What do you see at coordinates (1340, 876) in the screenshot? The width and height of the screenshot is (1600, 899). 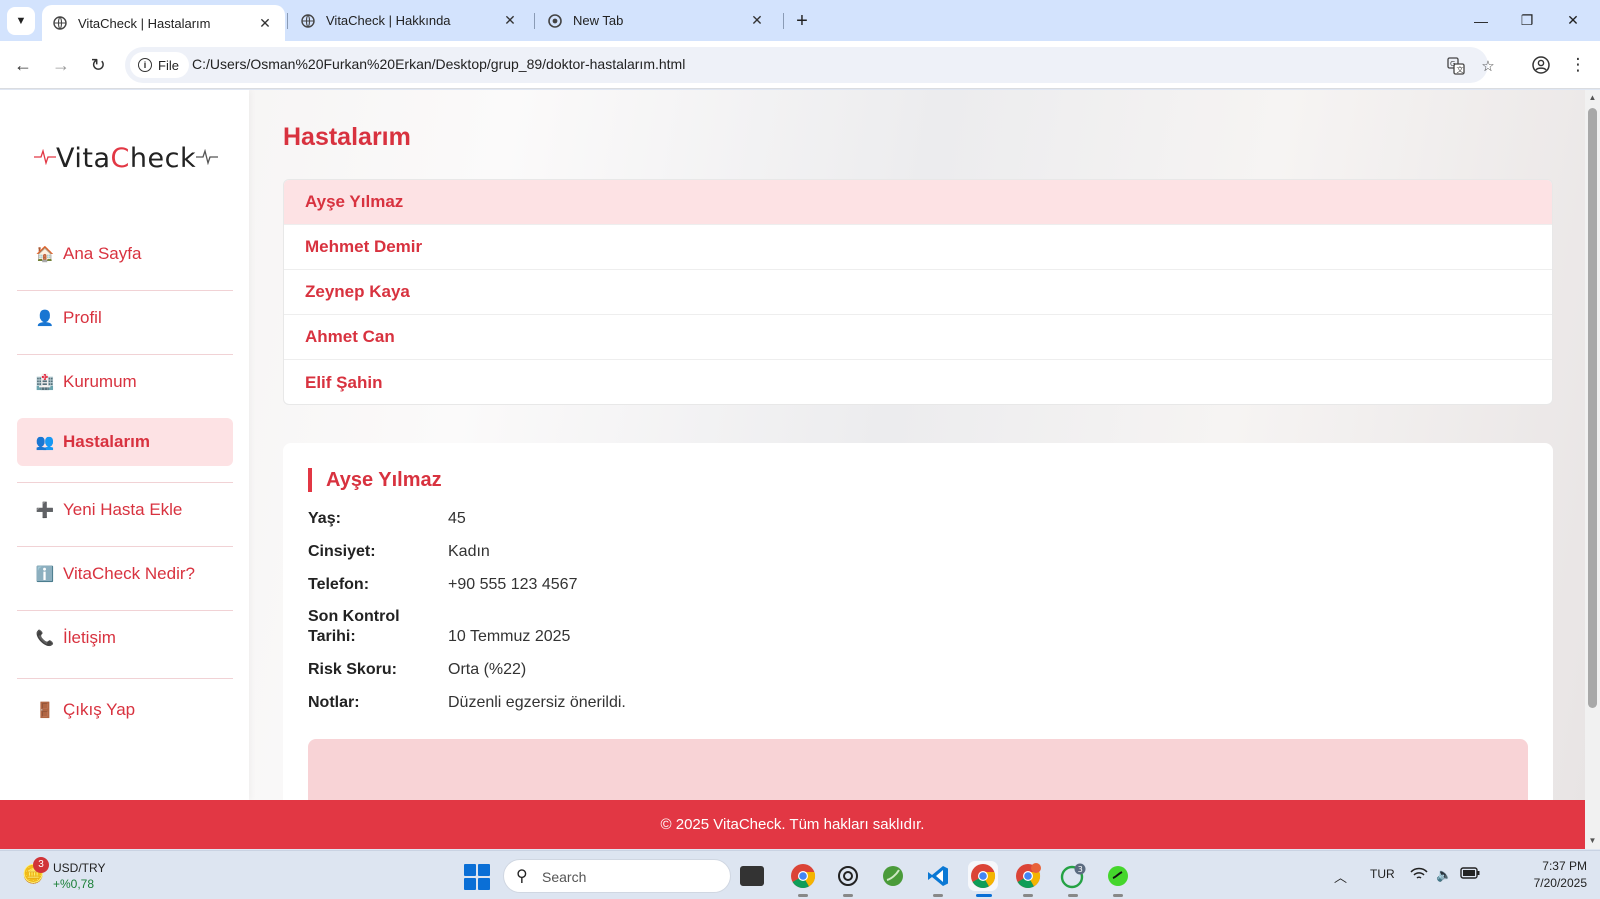 I see `chevron-up-icon: ︿` at bounding box center [1340, 876].